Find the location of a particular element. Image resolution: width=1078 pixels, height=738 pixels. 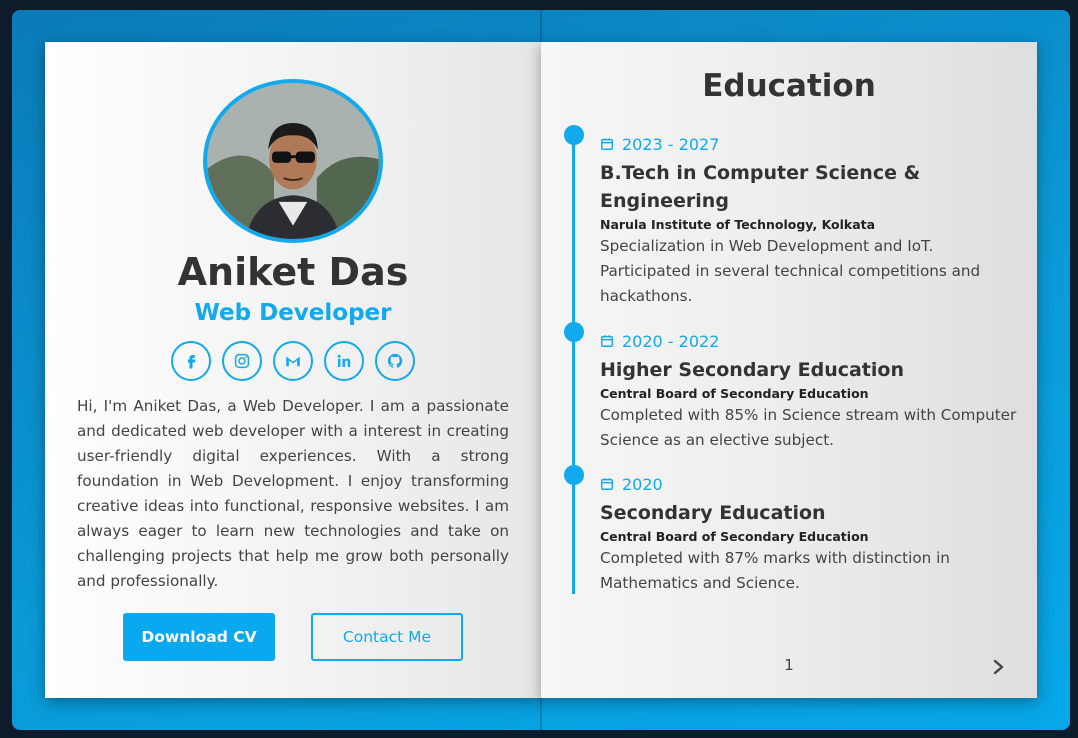

avatar is located at coordinates (293, 161).